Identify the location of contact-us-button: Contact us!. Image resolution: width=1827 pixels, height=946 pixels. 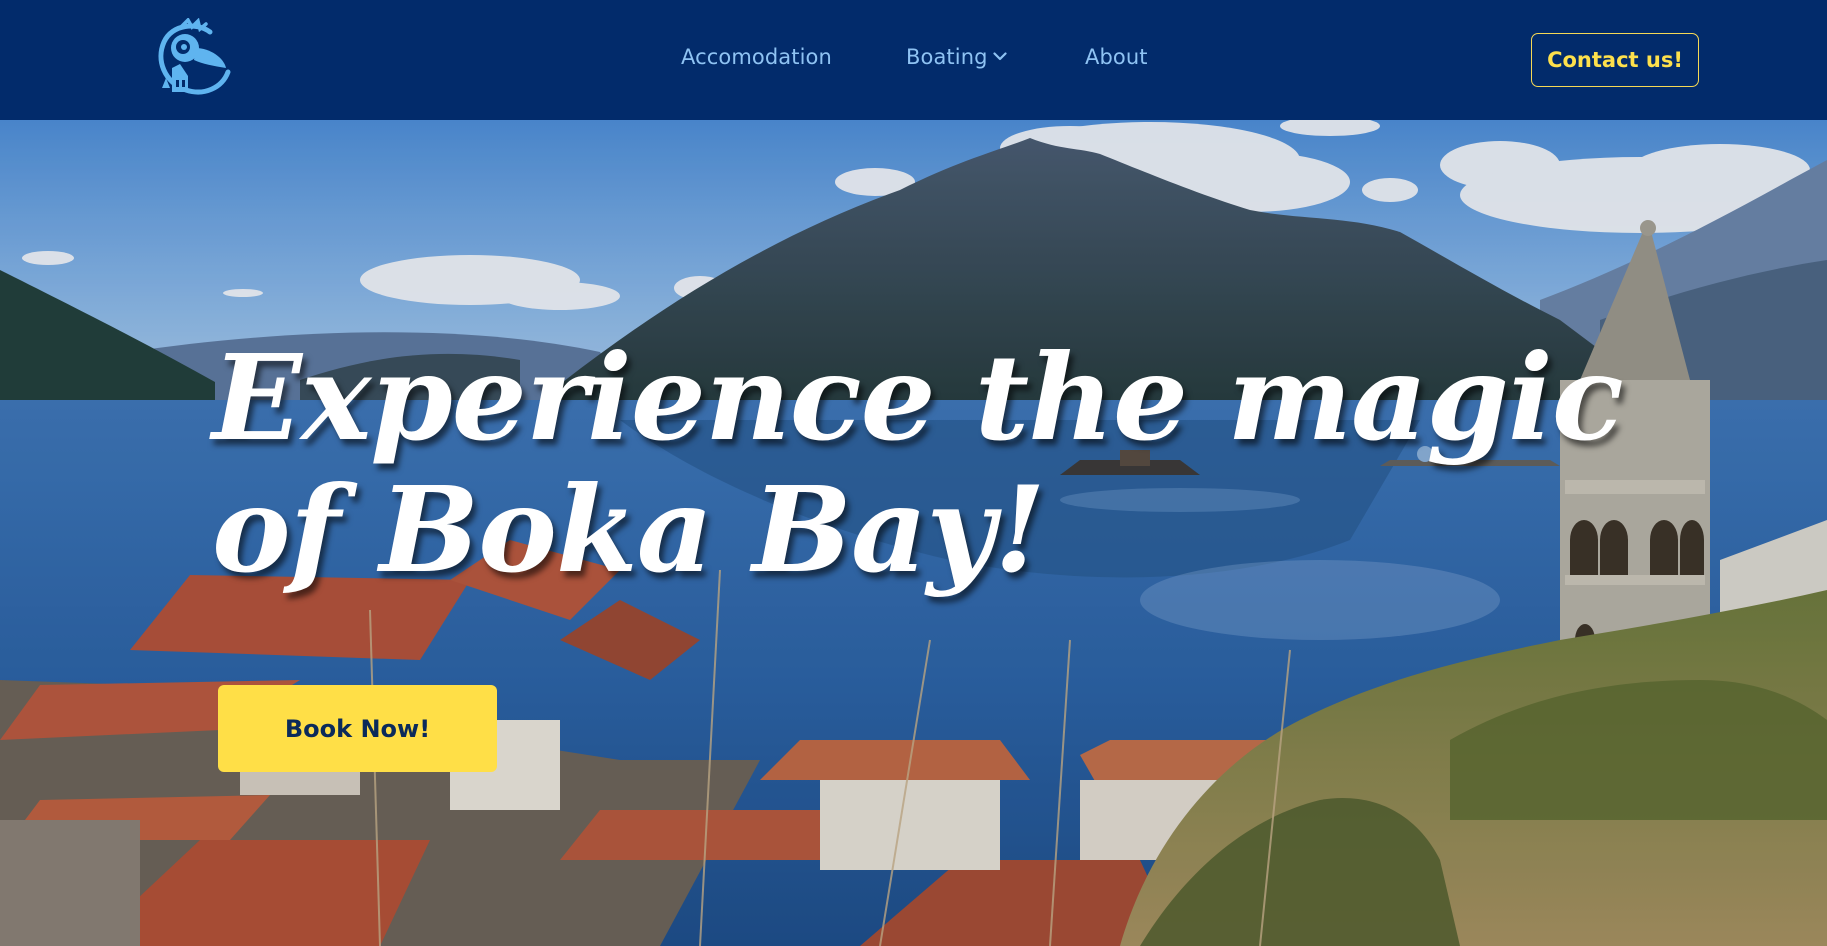
(1615, 60).